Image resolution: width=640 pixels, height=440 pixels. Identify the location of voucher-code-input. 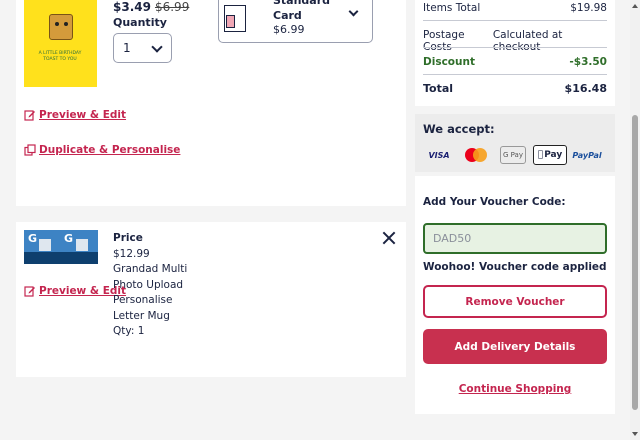
(515, 238).